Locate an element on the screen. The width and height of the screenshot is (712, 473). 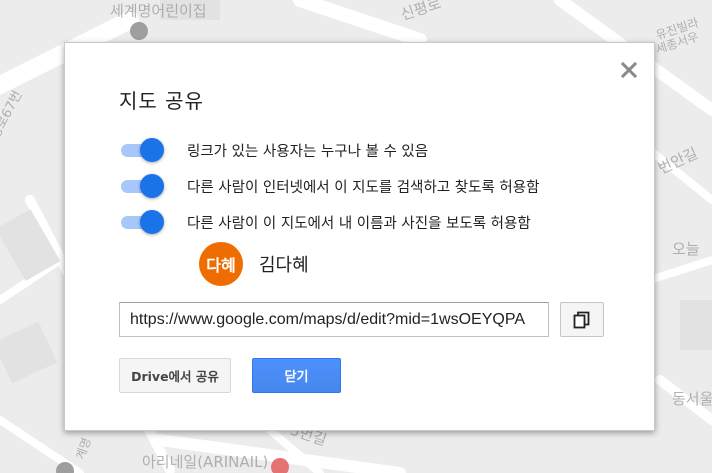
owner-info: 다혜 김다혜 is located at coordinates (254, 264).